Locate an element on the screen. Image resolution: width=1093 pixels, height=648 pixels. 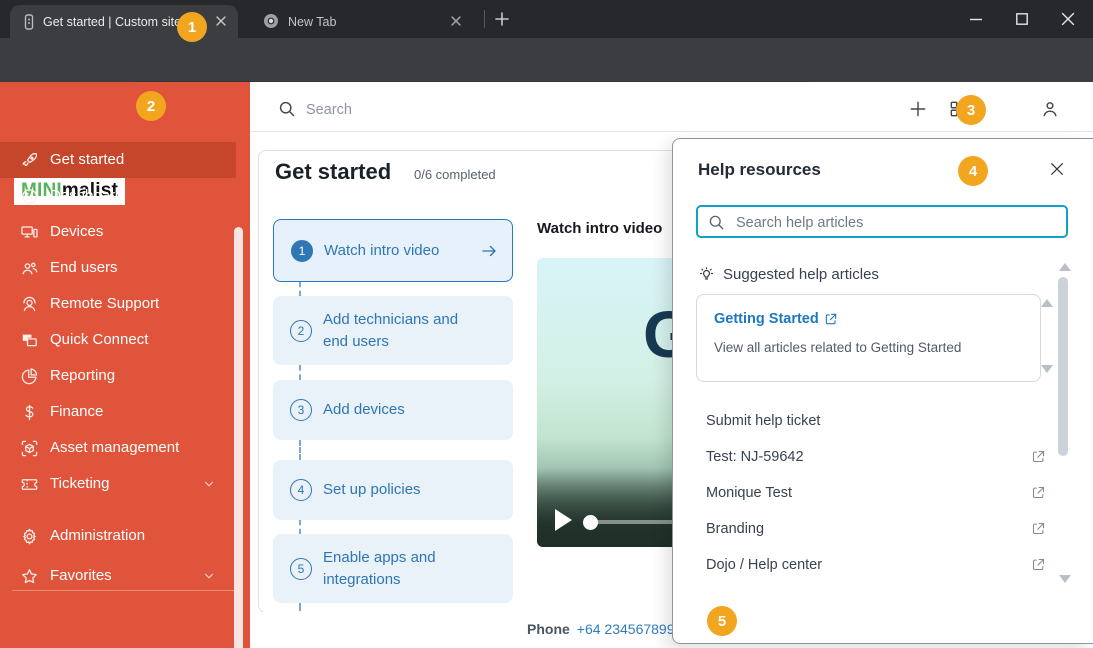
window-close-button is located at coordinates (1068, 19).